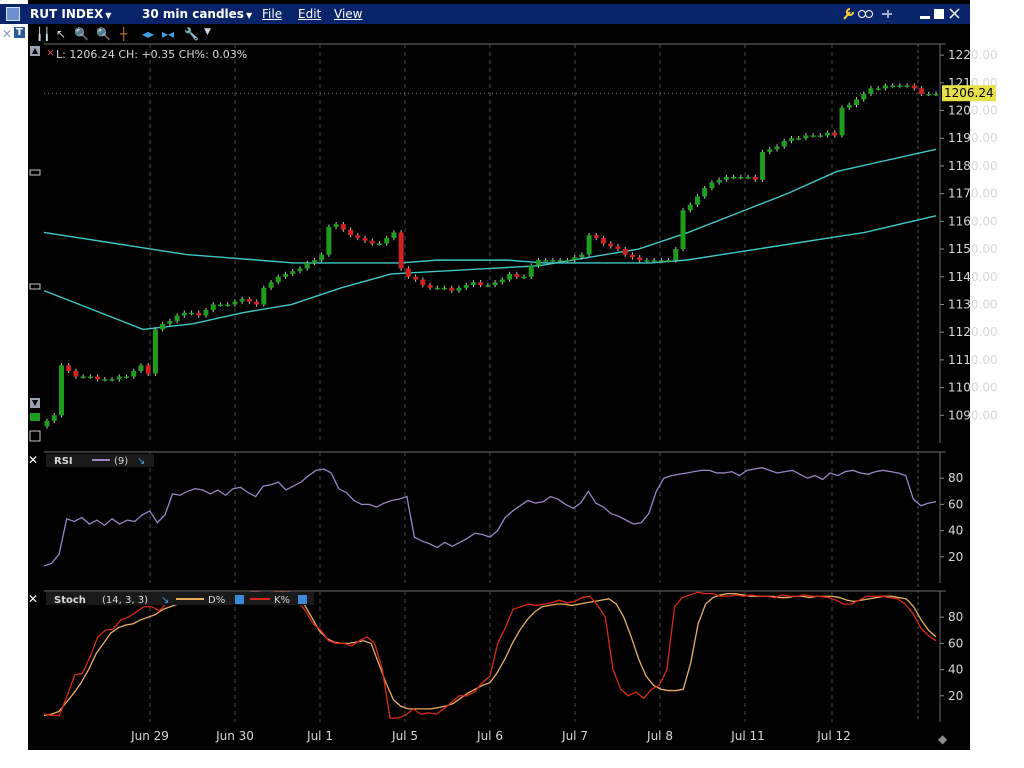 This screenshot has width=1024, height=768. Describe the element at coordinates (151, 54) in the screenshot. I see `price-readout: L: 1206.24 CH: +0.35 CH%: 0.03%` at that location.